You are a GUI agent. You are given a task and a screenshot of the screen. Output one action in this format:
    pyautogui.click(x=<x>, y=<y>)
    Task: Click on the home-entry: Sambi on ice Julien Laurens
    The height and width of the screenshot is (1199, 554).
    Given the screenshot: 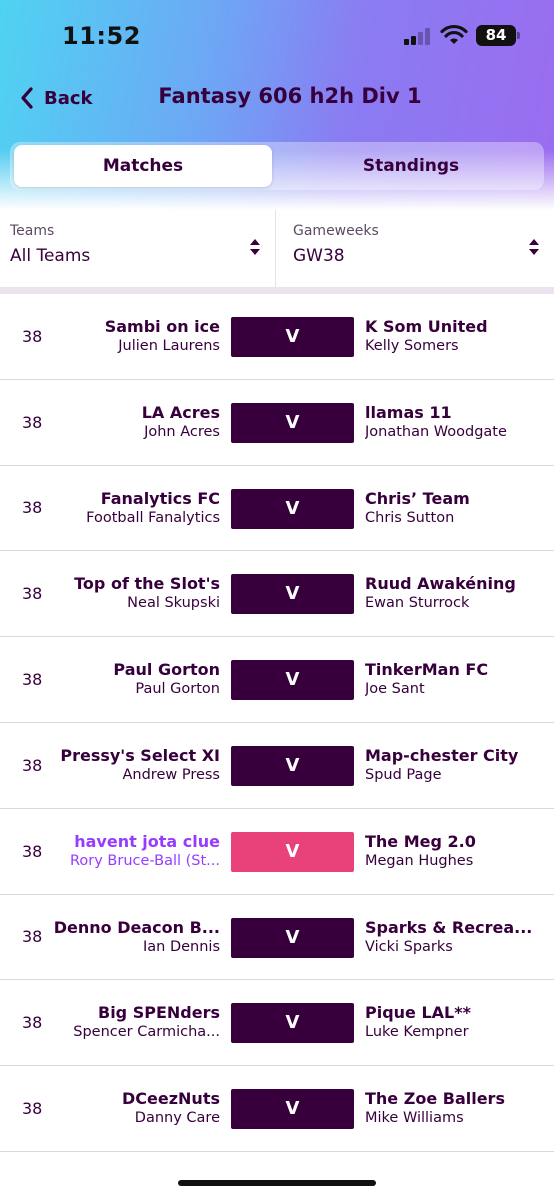 What is the action you would take?
    pyautogui.click(x=135, y=336)
    